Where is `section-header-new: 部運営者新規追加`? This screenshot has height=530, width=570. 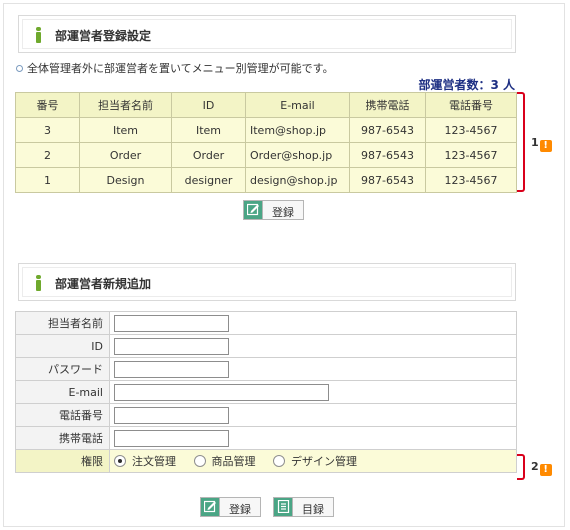 section-header-new: 部運営者新規追加 is located at coordinates (267, 282).